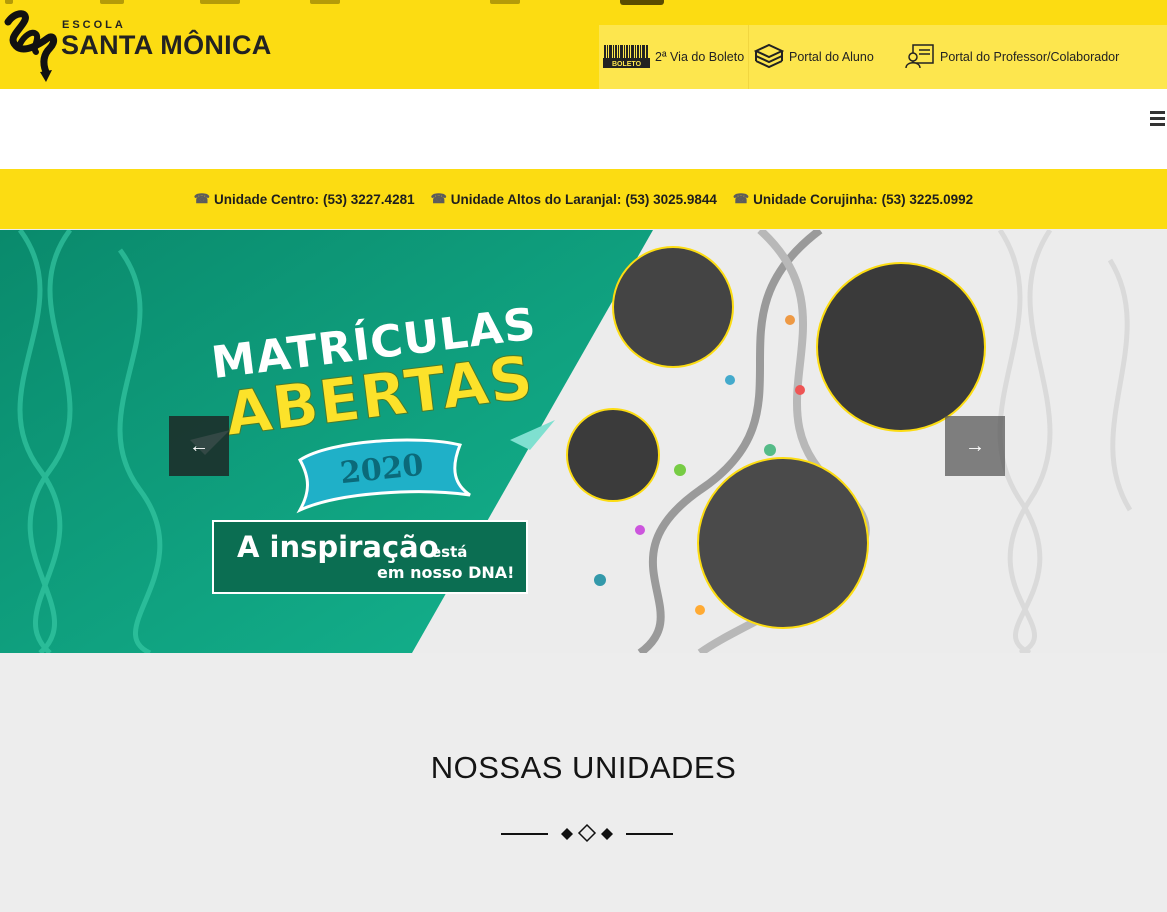 The image size is (1167, 912). I want to click on section-divider, so click(587, 833).